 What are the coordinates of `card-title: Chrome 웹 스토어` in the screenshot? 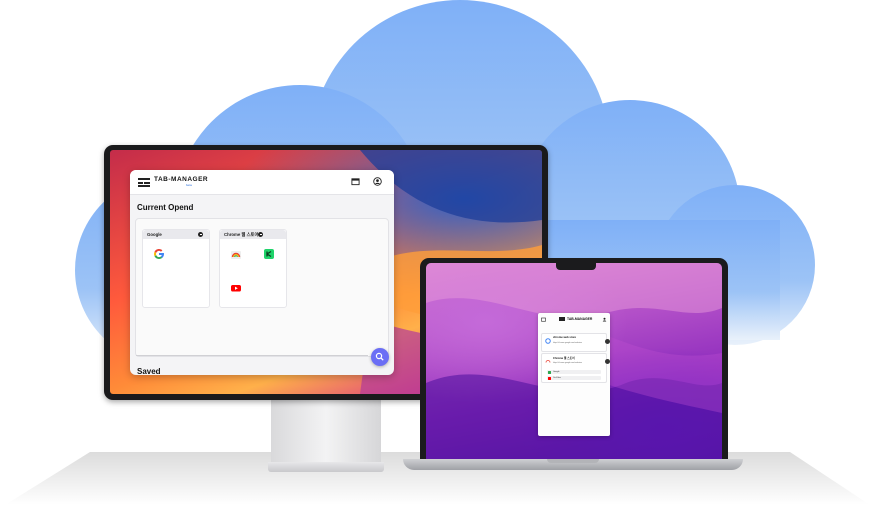 It's located at (564, 358).